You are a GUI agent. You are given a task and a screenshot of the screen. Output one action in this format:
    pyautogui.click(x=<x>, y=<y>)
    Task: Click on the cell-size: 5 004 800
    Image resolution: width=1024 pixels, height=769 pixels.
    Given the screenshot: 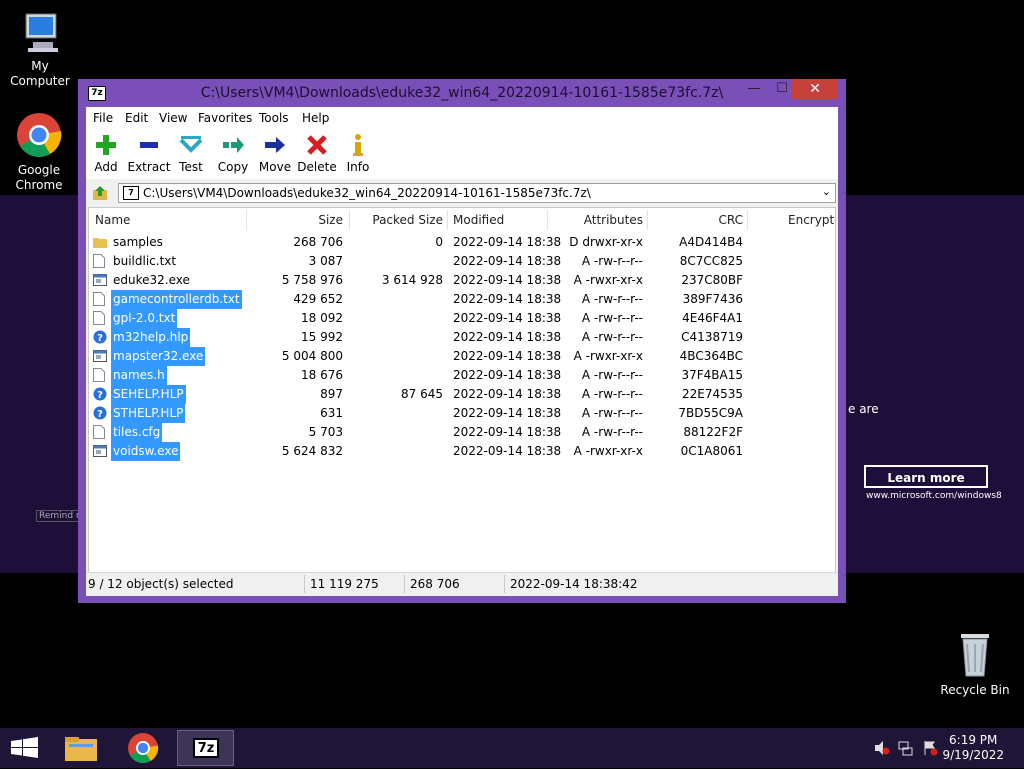 What is the action you would take?
    pyautogui.click(x=312, y=356)
    